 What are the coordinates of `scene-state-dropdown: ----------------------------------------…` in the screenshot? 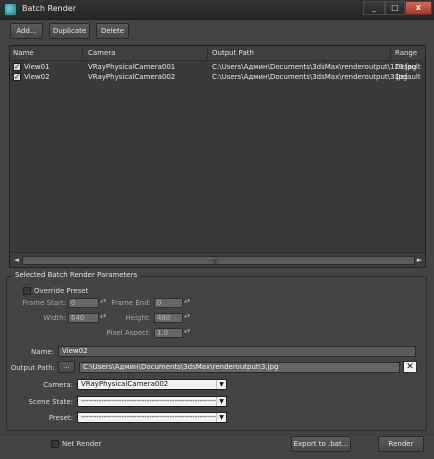 It's located at (152, 401).